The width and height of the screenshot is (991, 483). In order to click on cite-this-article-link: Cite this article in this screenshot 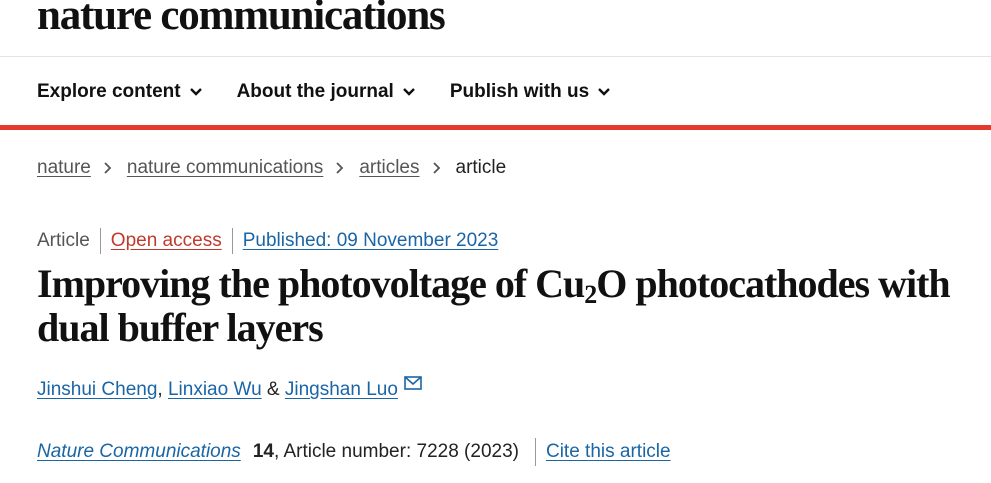, I will do `click(608, 452)`.